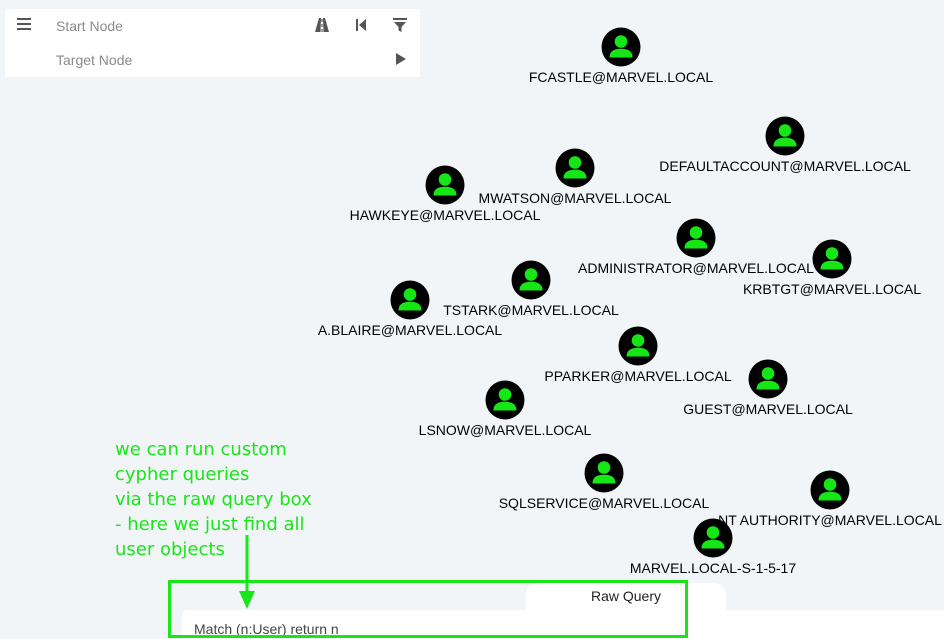 The width and height of the screenshot is (944, 639). I want to click on search-panel, so click(212, 43).